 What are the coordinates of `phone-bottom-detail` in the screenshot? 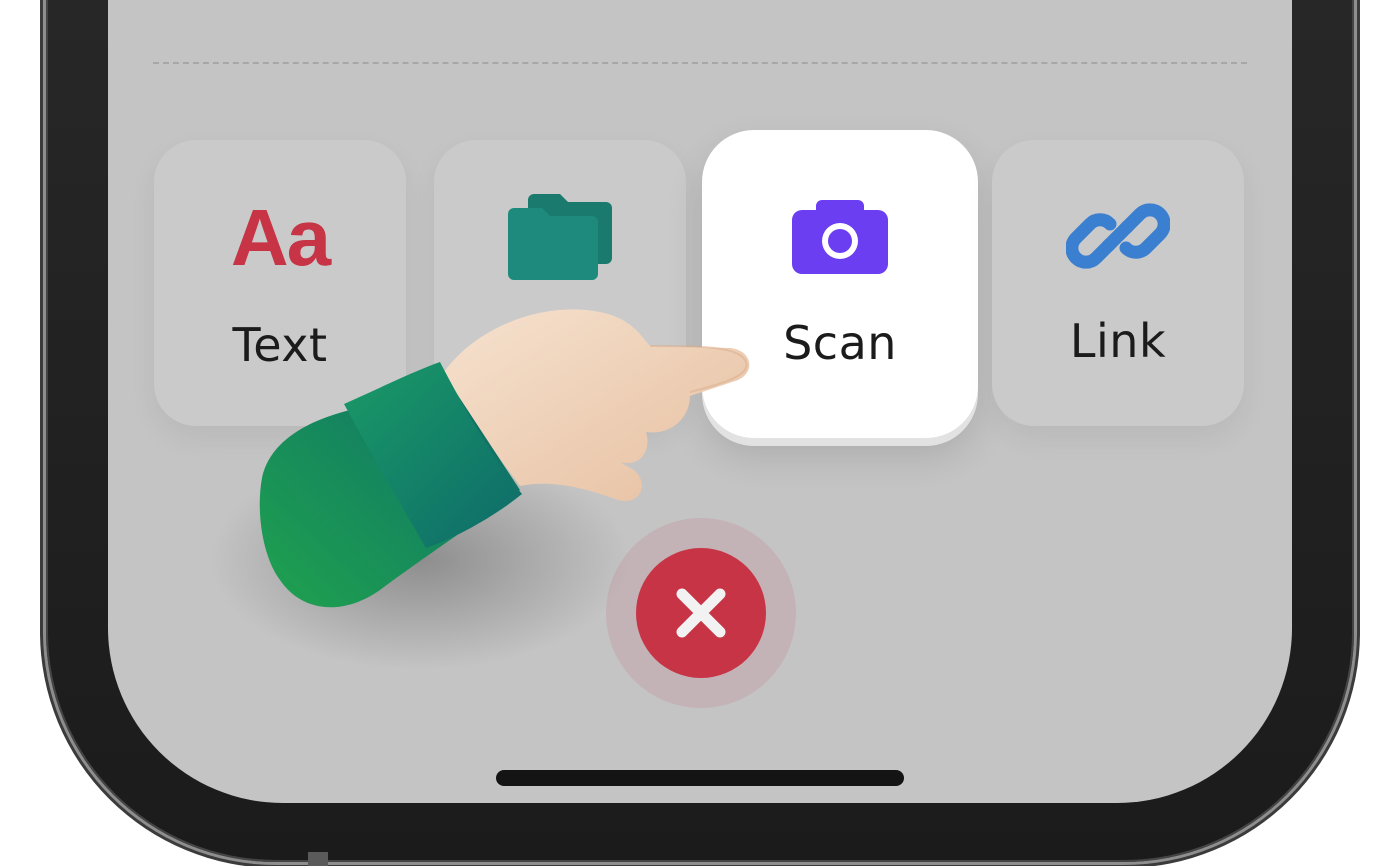 It's located at (318, 859).